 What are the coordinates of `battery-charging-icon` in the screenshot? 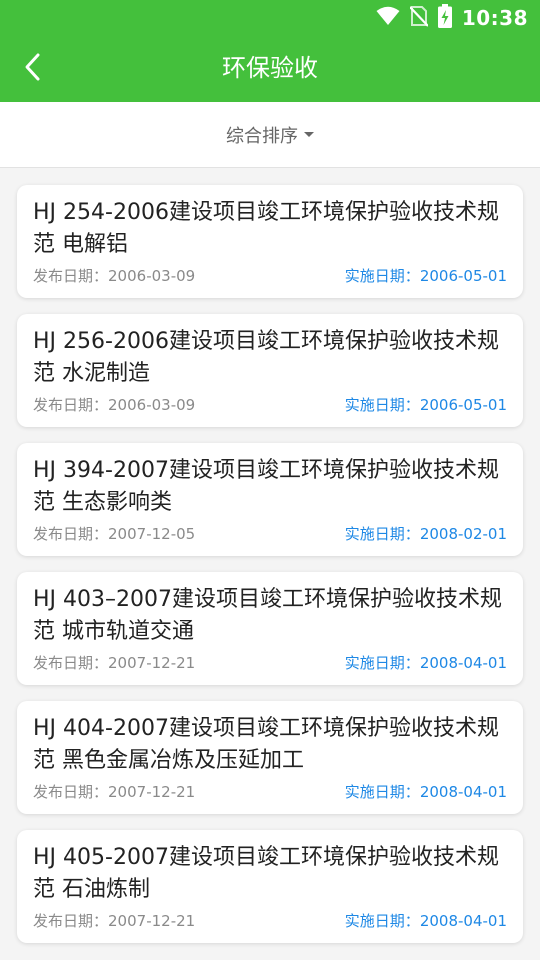 It's located at (444, 18).